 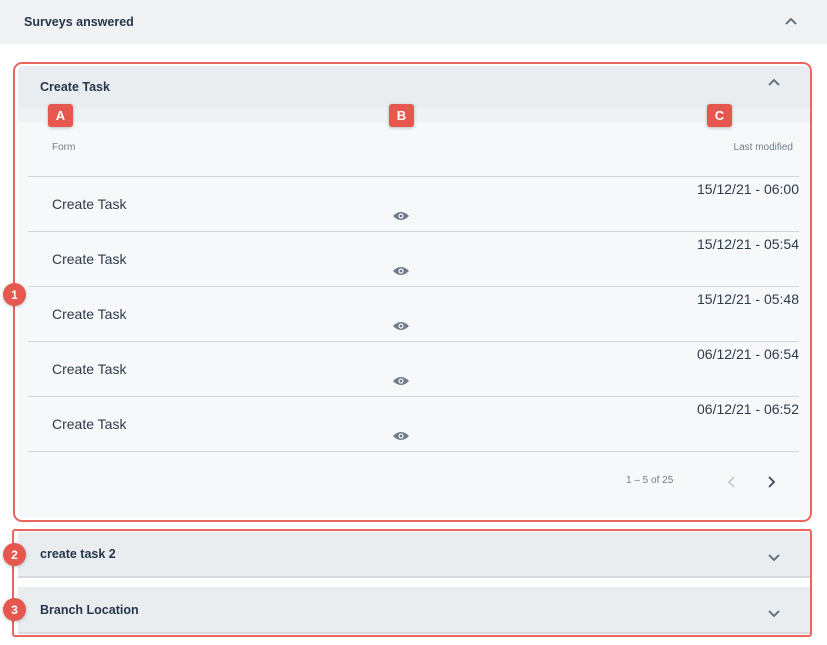 I want to click on panel-branch-location: Branch Location, so click(x=414, y=610).